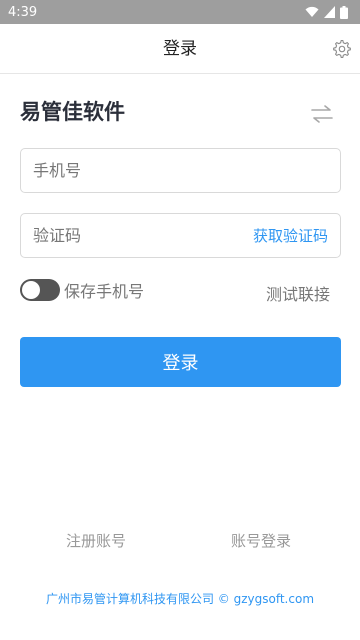 The height and width of the screenshot is (640, 360). What do you see at coordinates (72, 112) in the screenshot?
I see `brand-title: 易管佳软件` at bounding box center [72, 112].